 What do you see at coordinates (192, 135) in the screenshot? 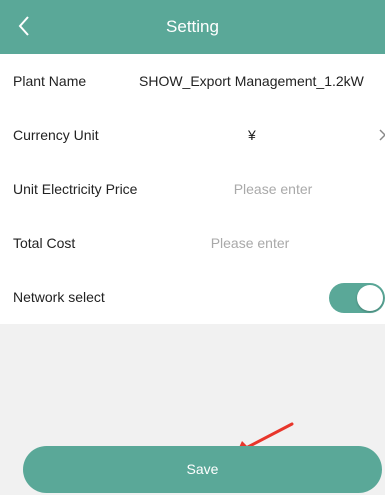
I see `currency-unit-row: Currency Unit ¥` at bounding box center [192, 135].